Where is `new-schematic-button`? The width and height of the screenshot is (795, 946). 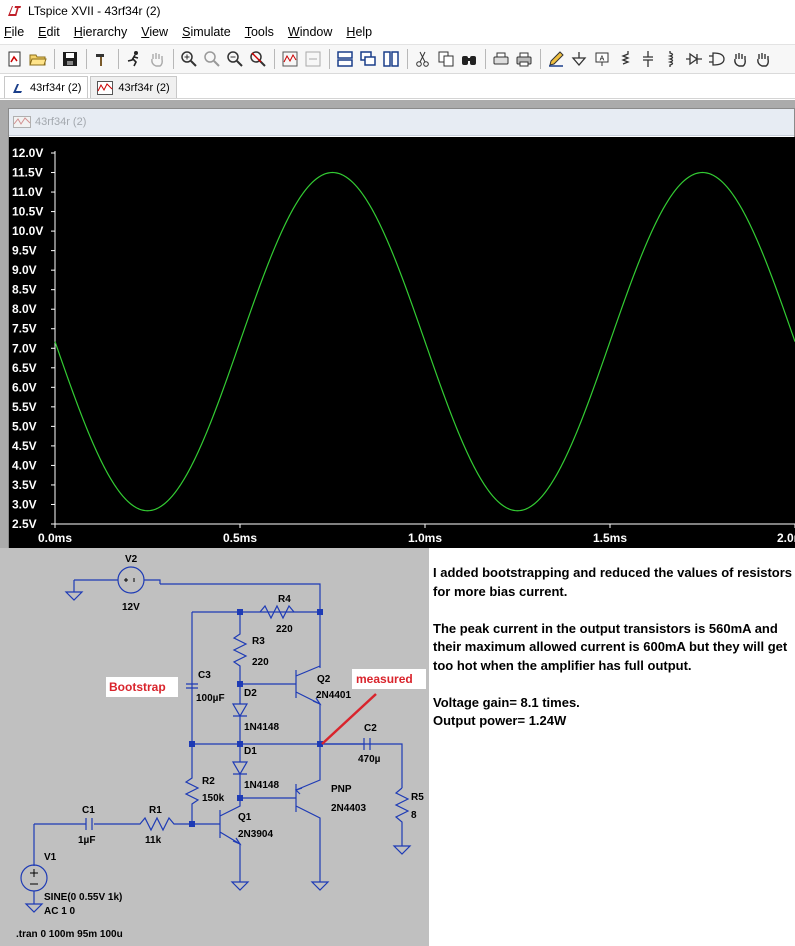 new-schematic-button is located at coordinates (15, 59).